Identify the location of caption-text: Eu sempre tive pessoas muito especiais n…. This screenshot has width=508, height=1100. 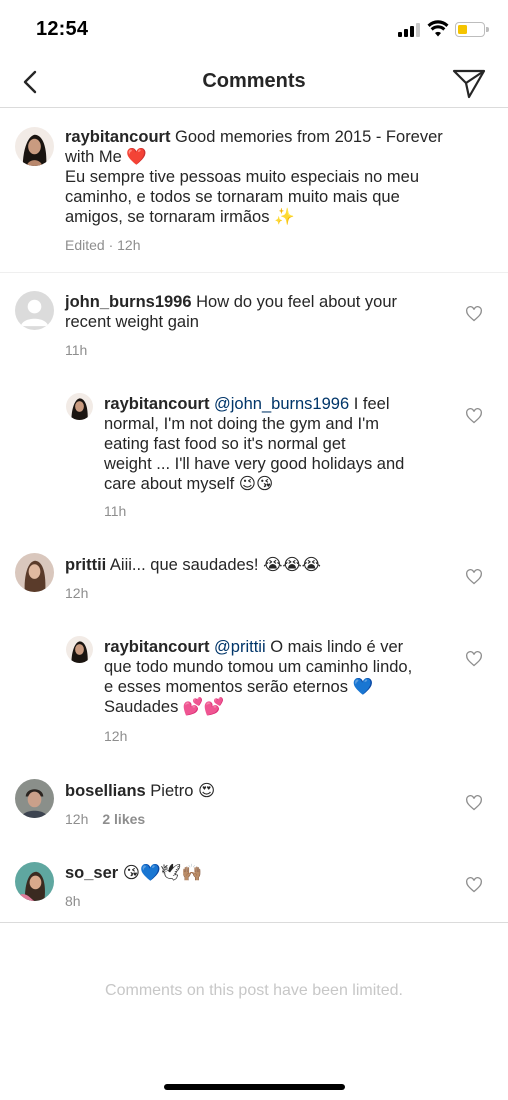
(242, 177).